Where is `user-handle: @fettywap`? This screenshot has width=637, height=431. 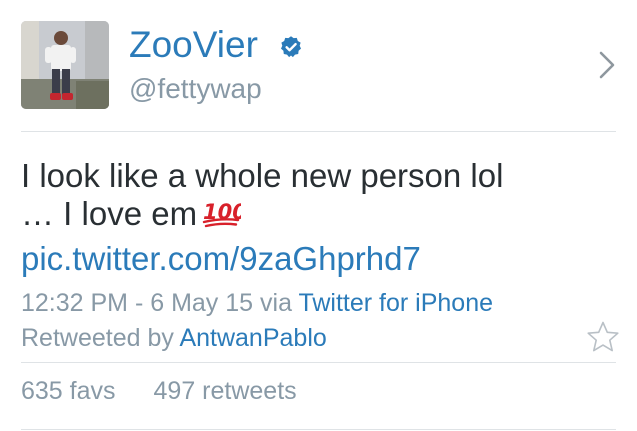 user-handle: @fettywap is located at coordinates (195, 89).